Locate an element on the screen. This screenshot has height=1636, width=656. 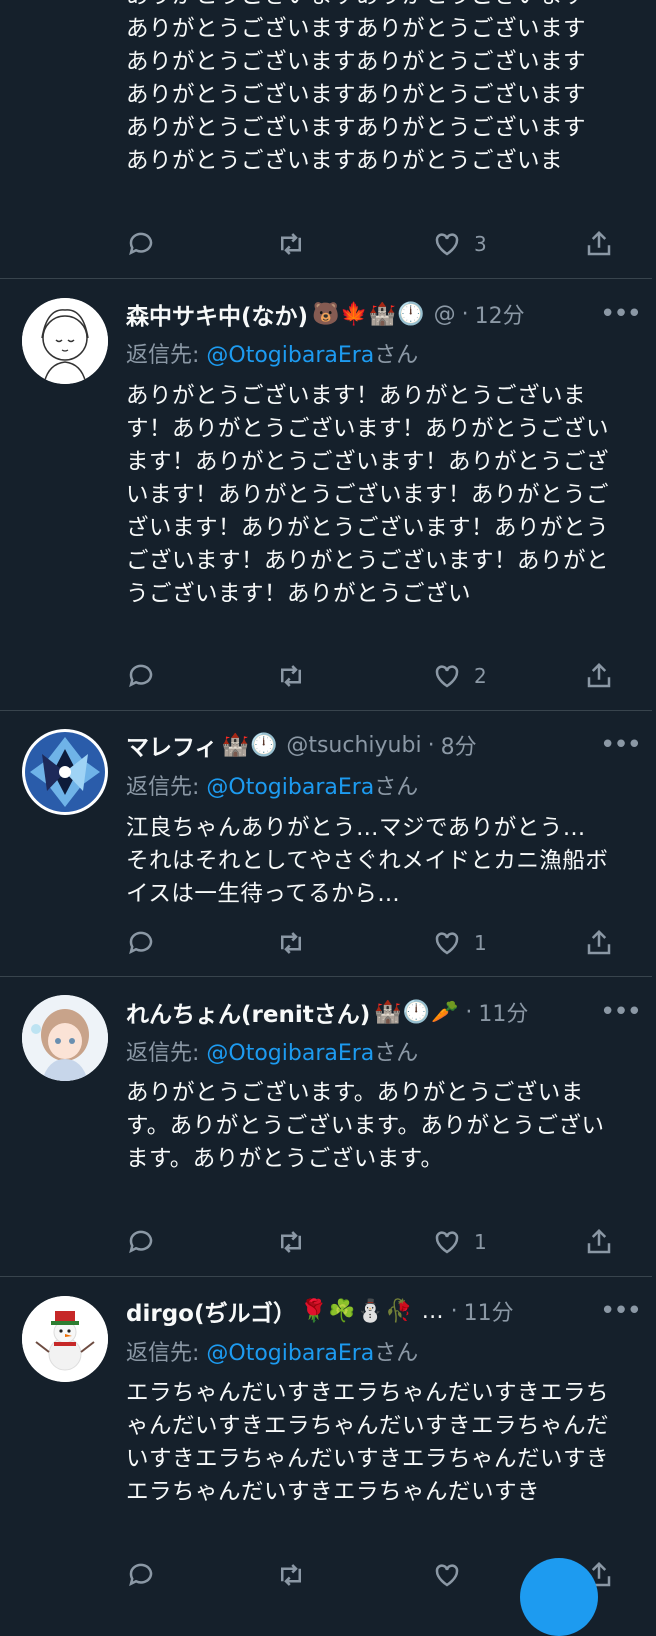
display-name: れんちょん(renitさん) is located at coordinates (248, 1012).